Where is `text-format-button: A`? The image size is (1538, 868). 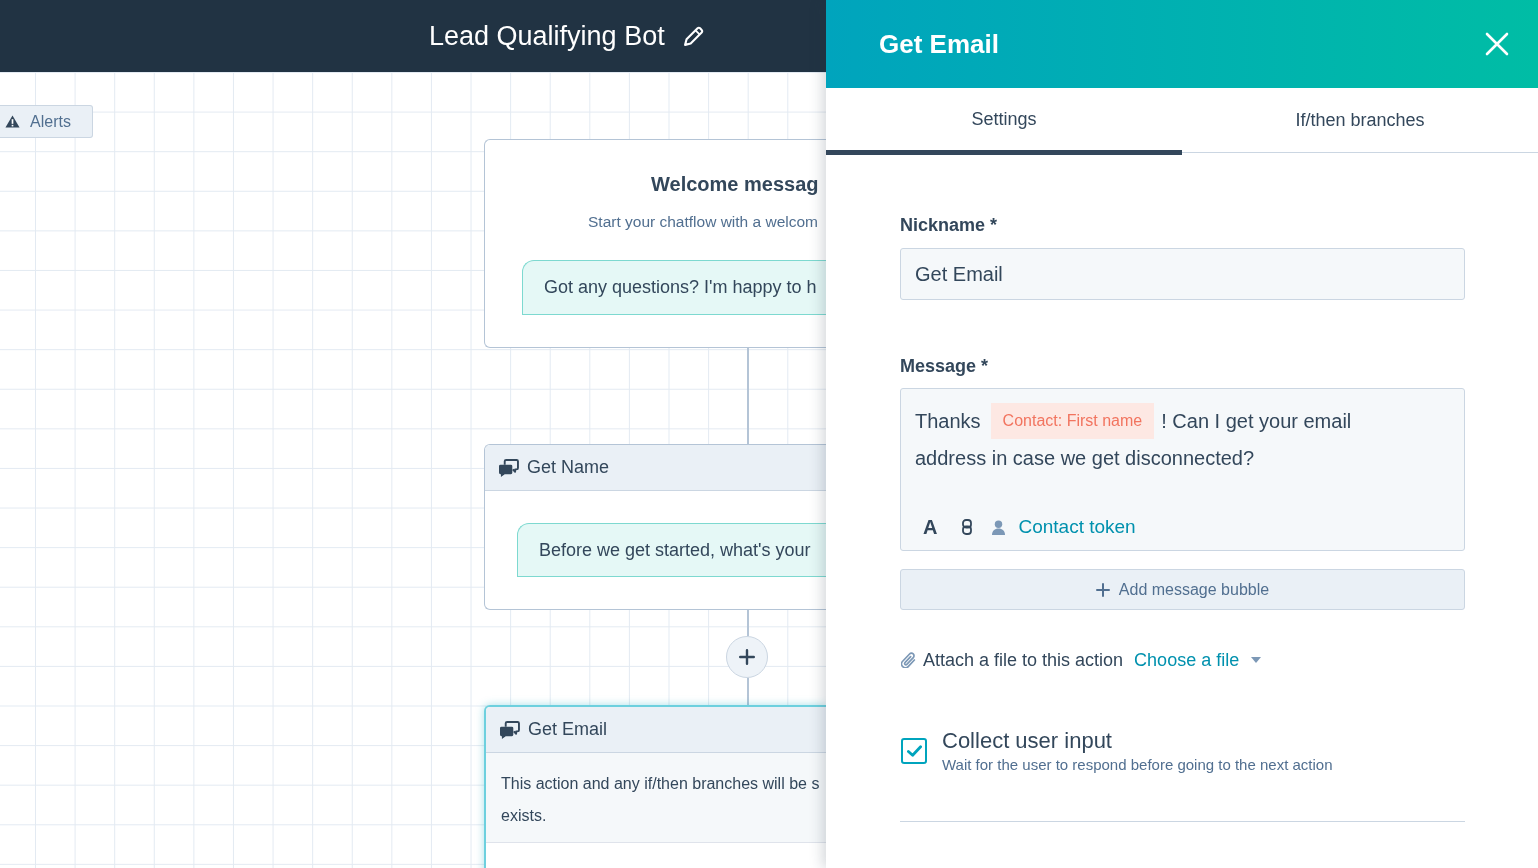 text-format-button: A is located at coordinates (930, 527).